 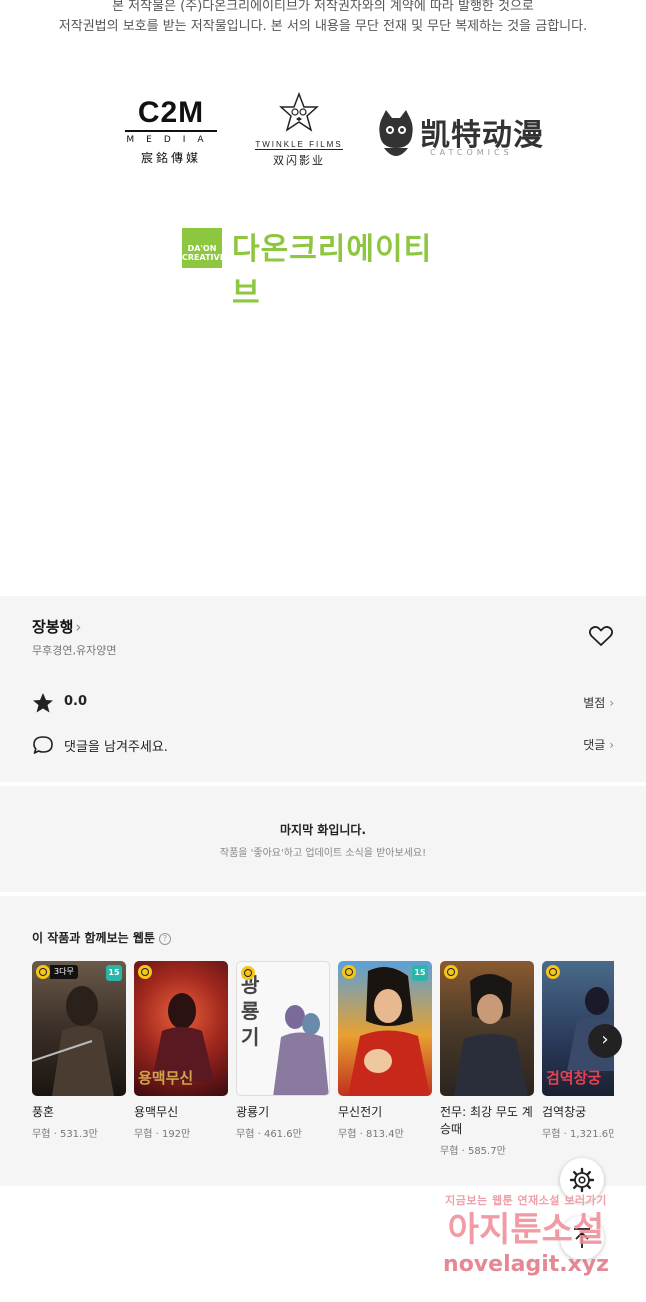 I want to click on card-title: 용맥무신, so click(x=156, y=1112).